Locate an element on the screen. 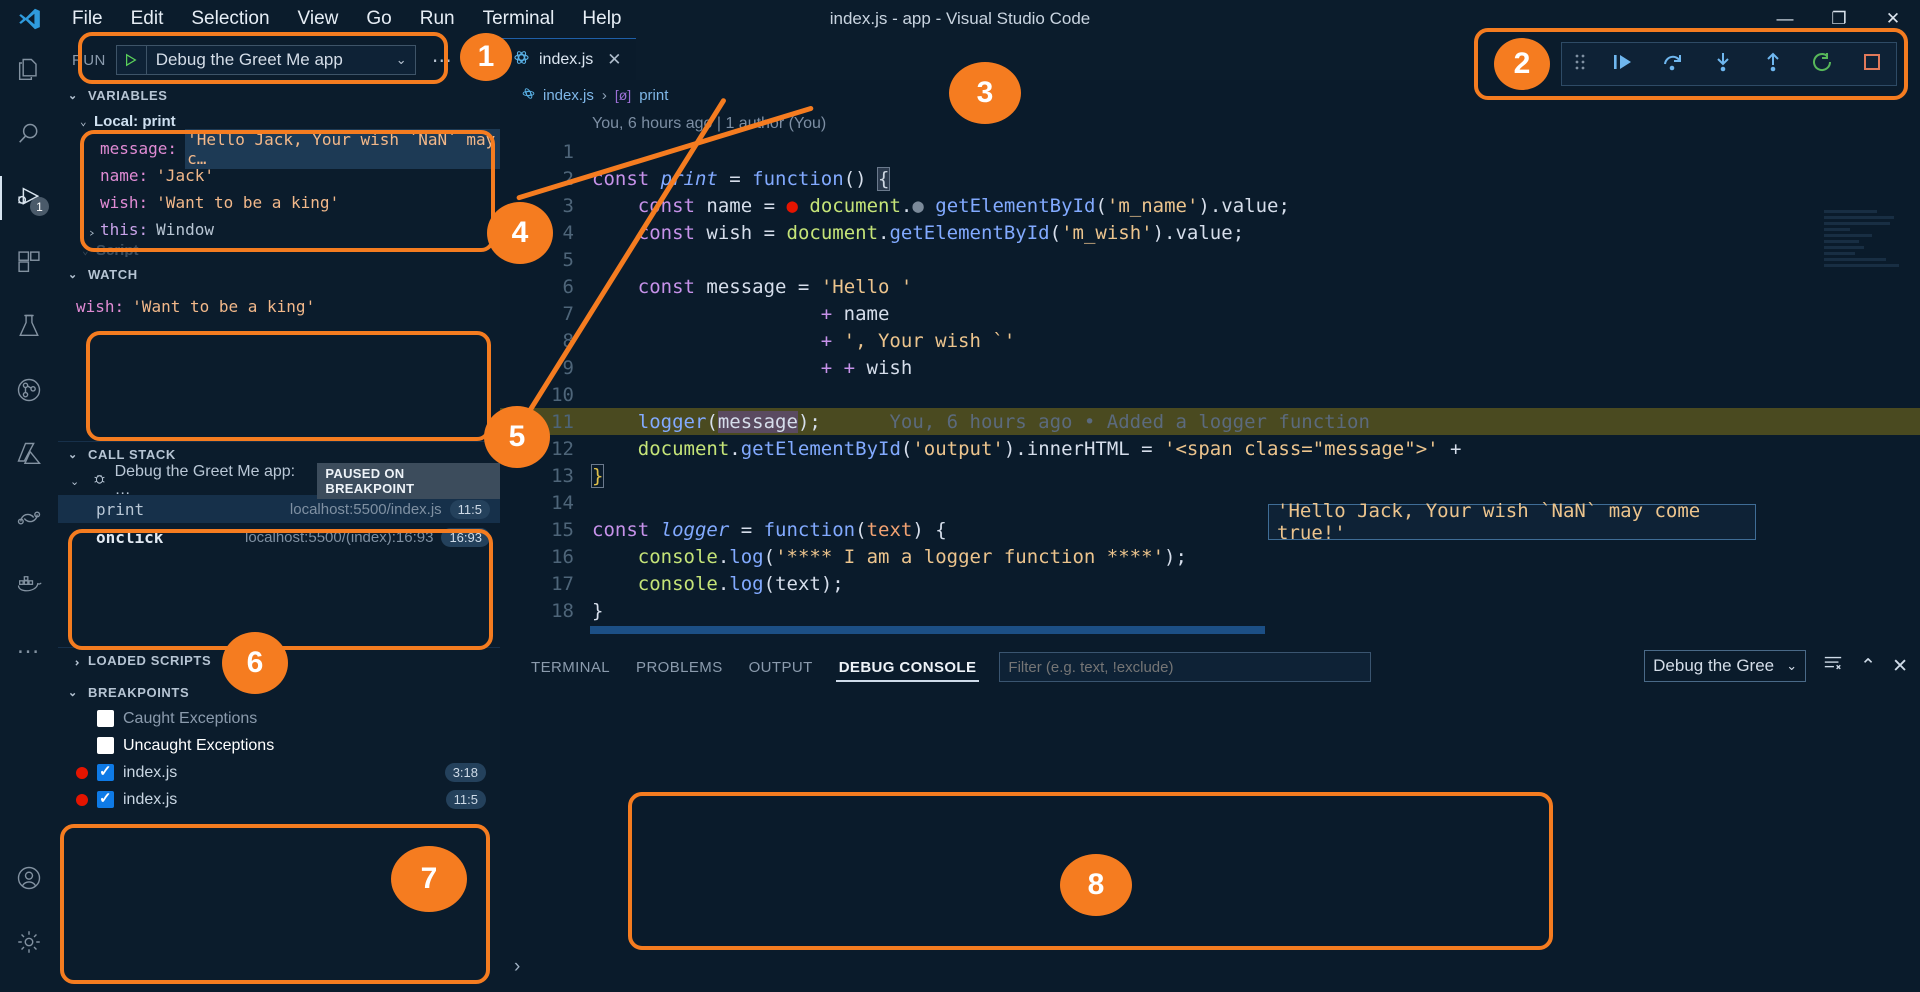 The width and height of the screenshot is (1920, 992). debug-session-select: Debug the Gree ⌄ is located at coordinates (1725, 666).